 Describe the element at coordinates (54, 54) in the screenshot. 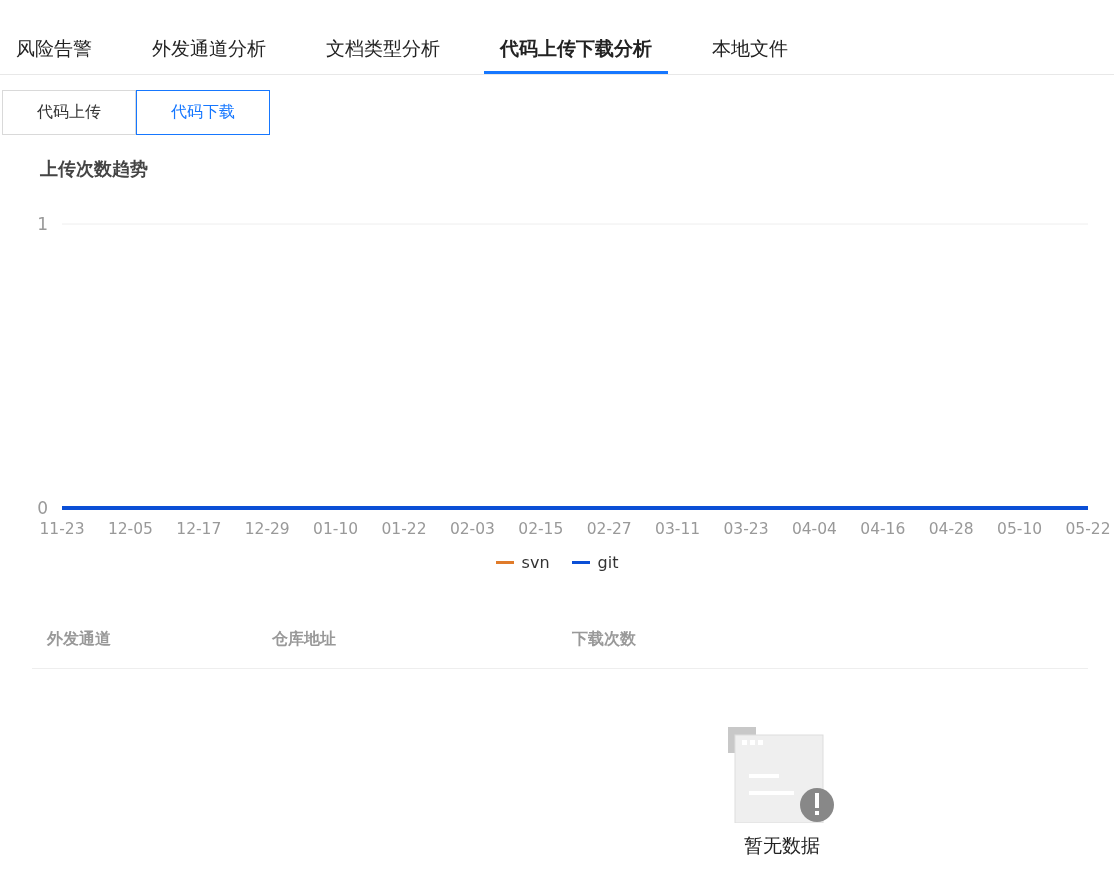

I see `tab: 风险告警` at that location.